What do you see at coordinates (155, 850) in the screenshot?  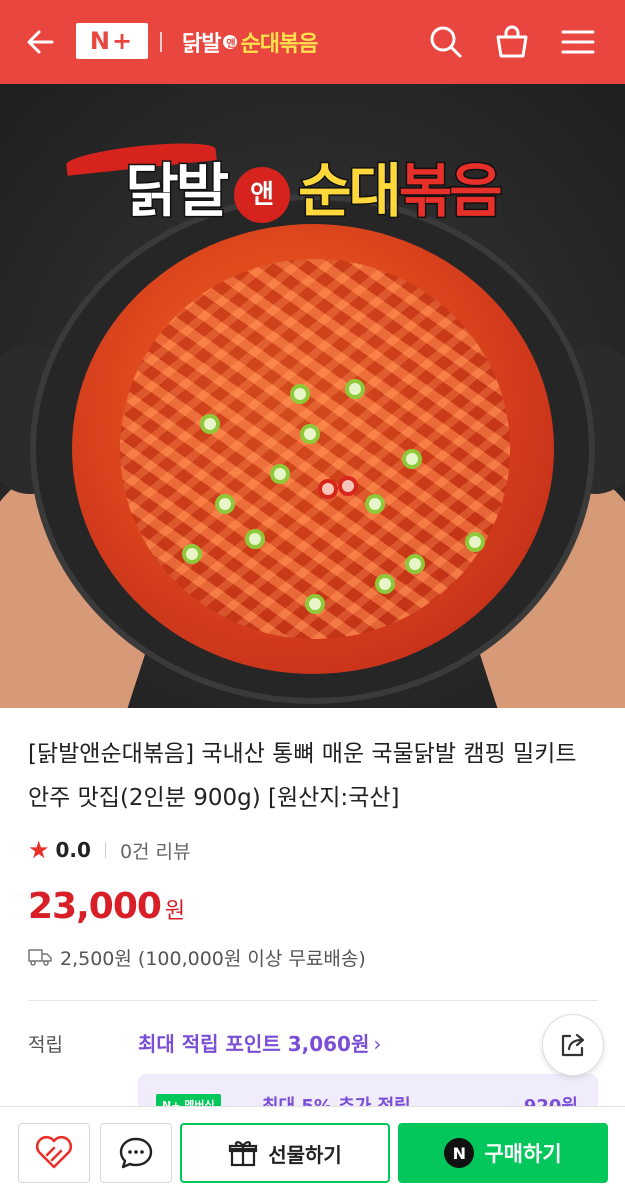 I see `review-count: 0건 리뷰` at bounding box center [155, 850].